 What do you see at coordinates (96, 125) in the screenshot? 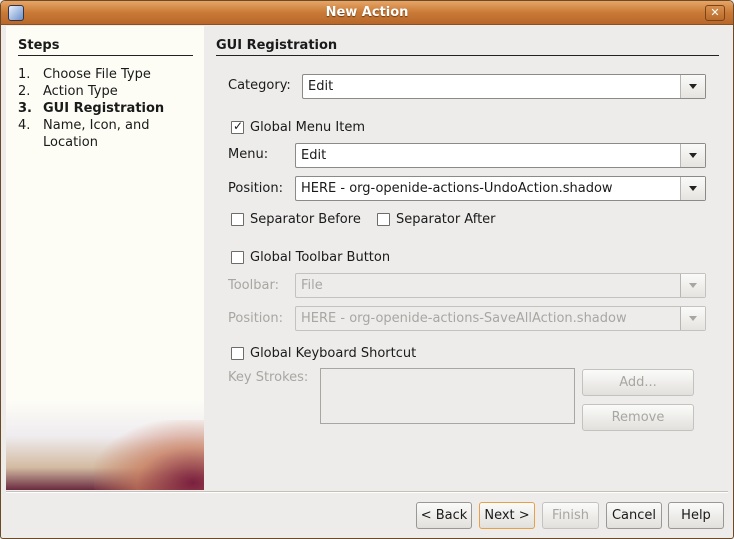
I see `step-label: Name, Icon, and` at bounding box center [96, 125].